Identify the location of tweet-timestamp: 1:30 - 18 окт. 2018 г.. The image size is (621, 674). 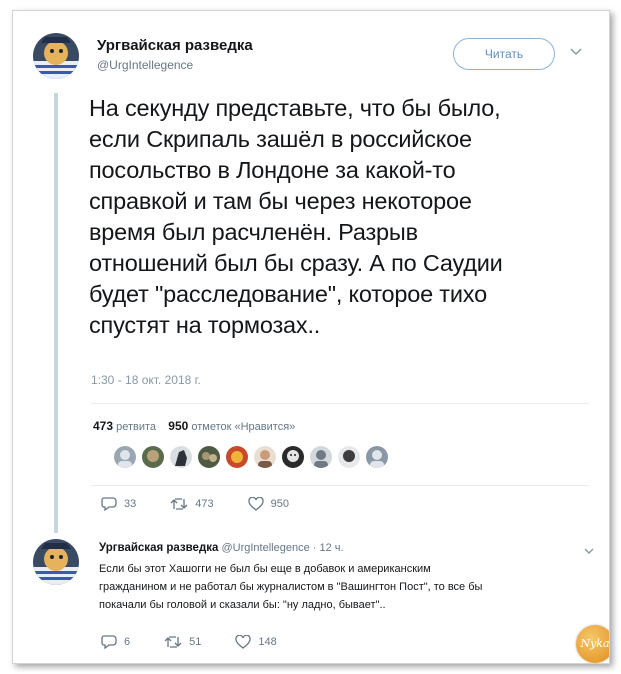
(146, 380).